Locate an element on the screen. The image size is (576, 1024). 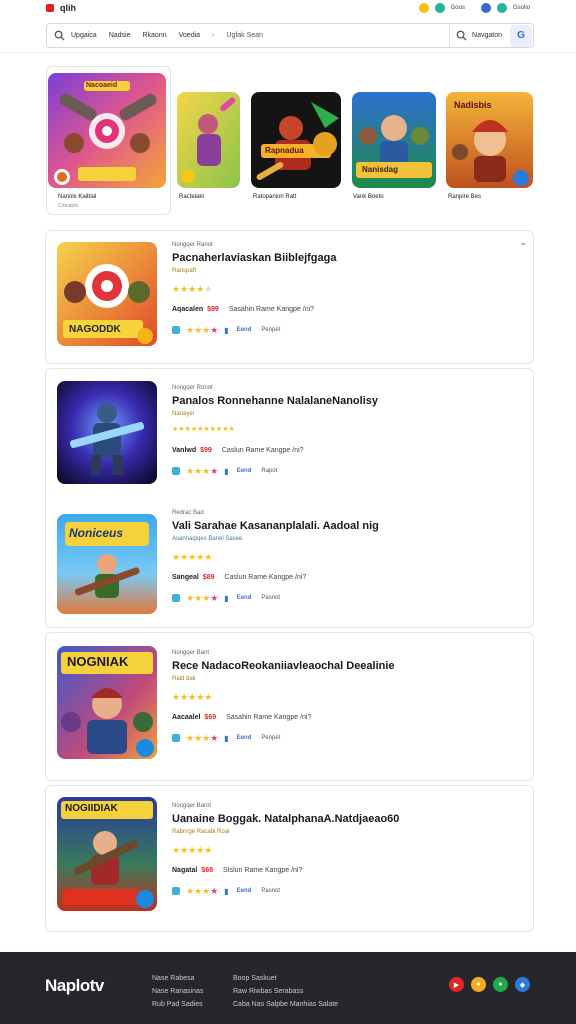
meta-end: Rapot is located at coordinates (269, 471).